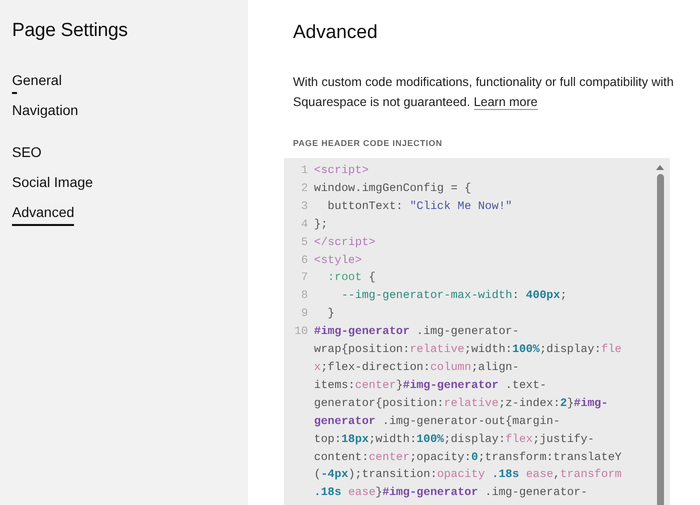 The width and height of the screenshot is (700, 505). I want to click on line-number: 7, so click(304, 278).